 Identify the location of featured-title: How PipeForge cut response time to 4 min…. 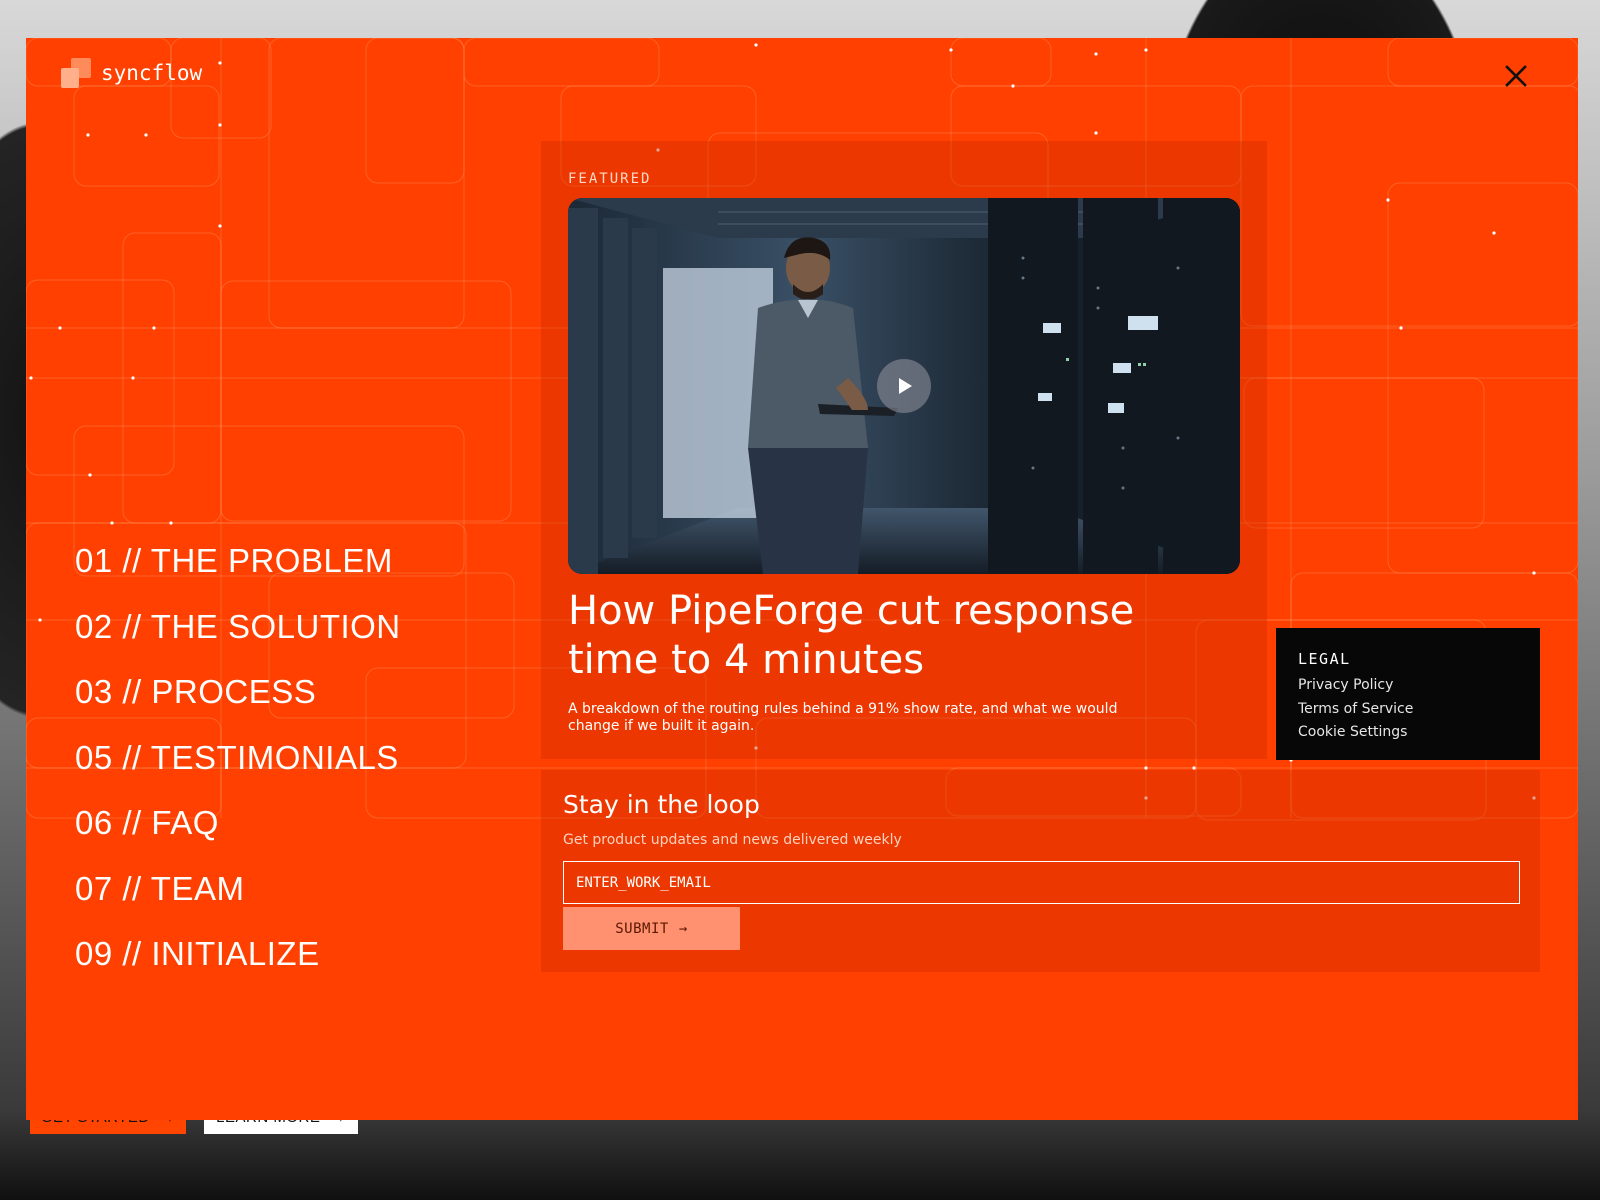
(878, 636).